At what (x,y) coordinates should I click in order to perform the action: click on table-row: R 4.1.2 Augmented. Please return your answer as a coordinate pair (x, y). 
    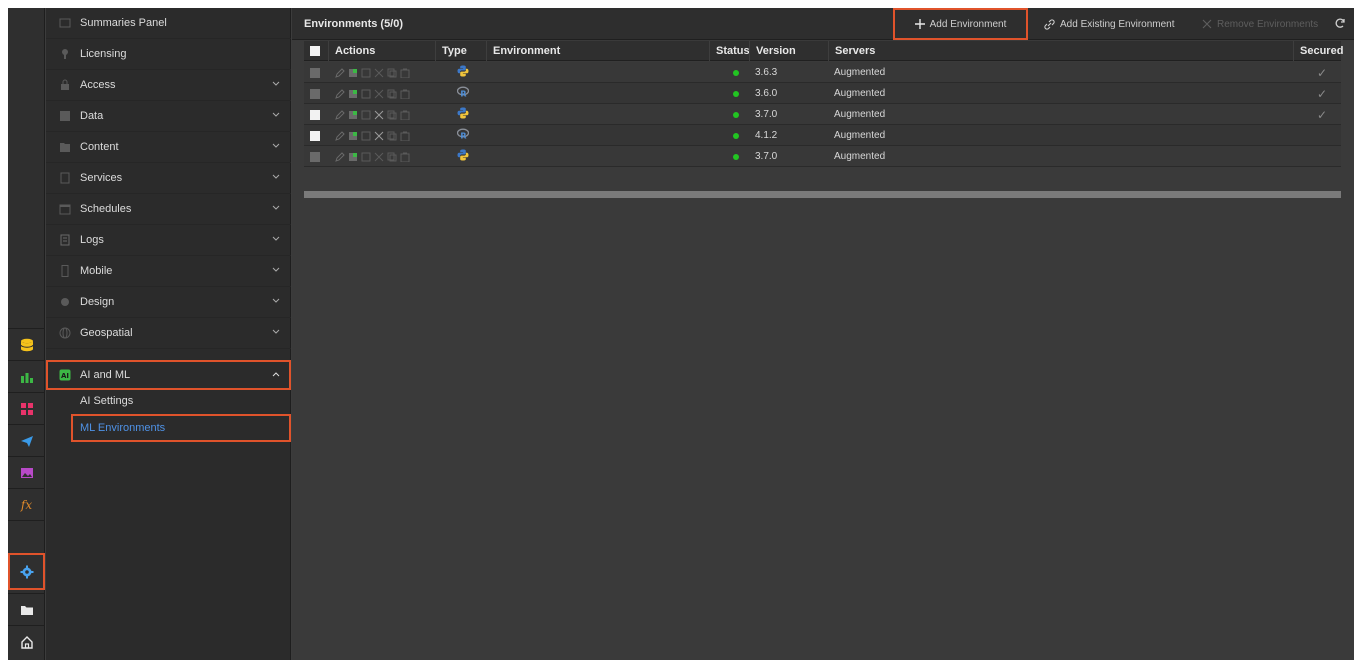
    Looking at the image, I should click on (822, 135).